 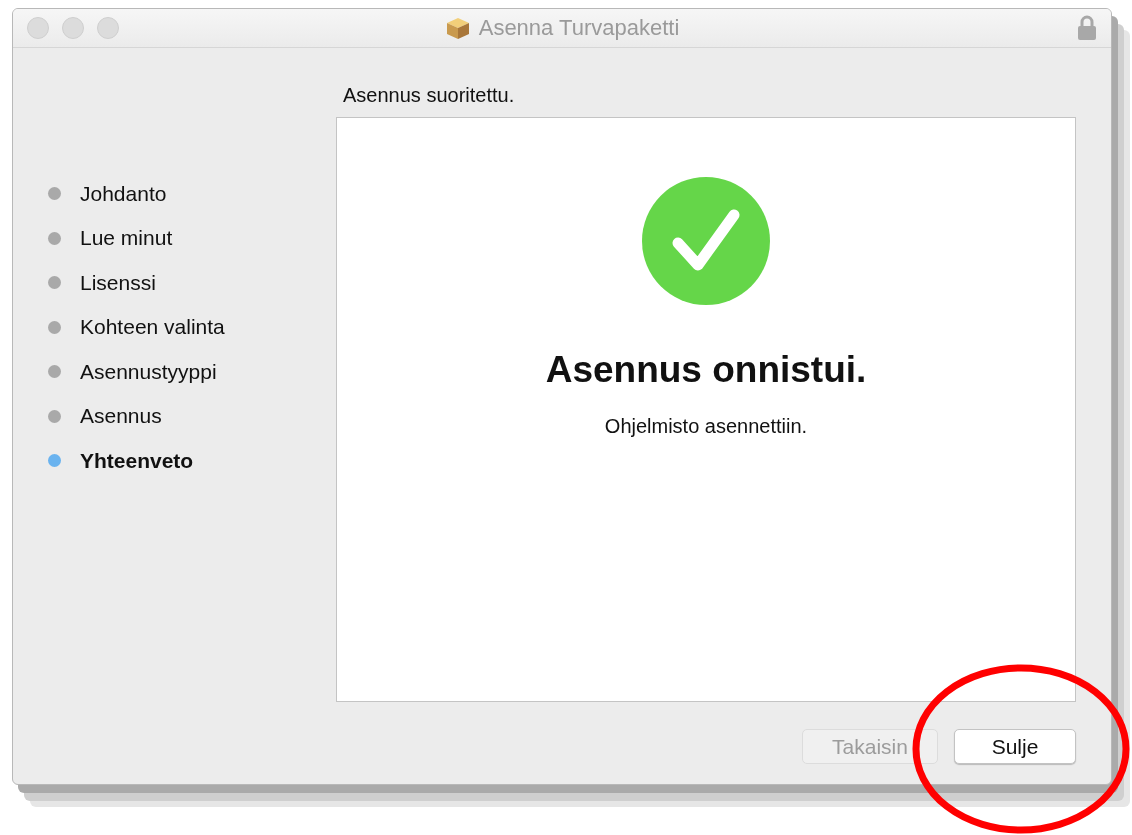 What do you see at coordinates (706, 426) in the screenshot?
I see `result-message: Ohjelmisto asennettiin.` at bounding box center [706, 426].